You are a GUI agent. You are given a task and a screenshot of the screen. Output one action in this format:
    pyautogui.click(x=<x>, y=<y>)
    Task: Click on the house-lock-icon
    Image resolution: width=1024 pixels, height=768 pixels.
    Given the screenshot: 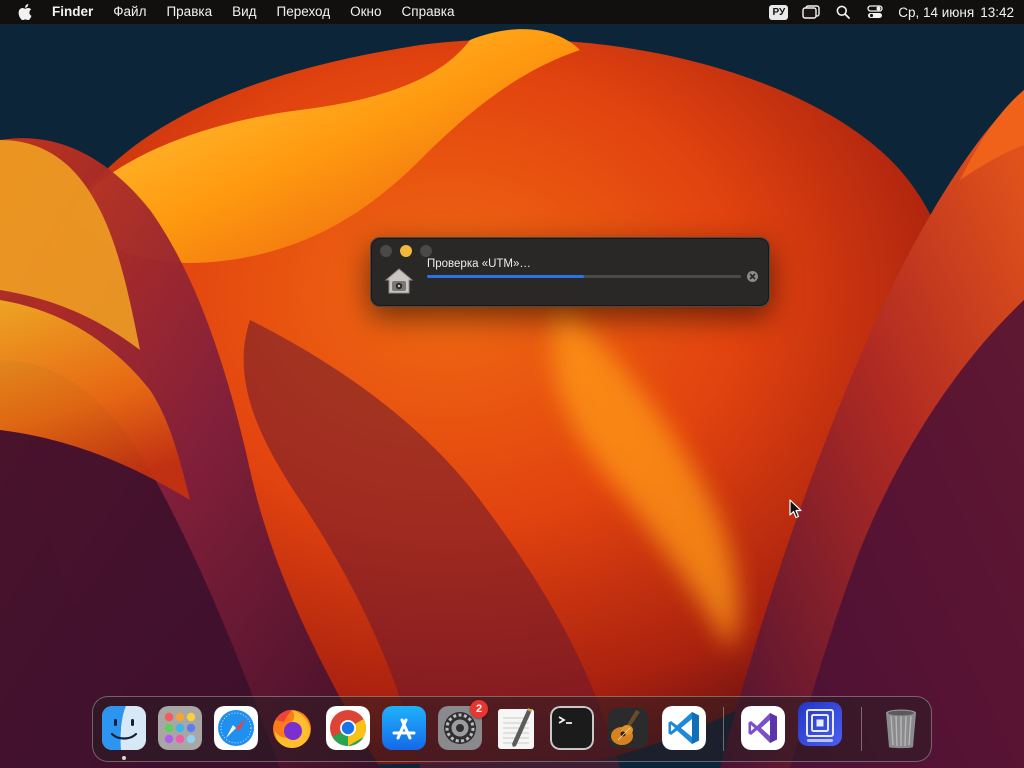 What is the action you would take?
    pyautogui.click(x=399, y=281)
    